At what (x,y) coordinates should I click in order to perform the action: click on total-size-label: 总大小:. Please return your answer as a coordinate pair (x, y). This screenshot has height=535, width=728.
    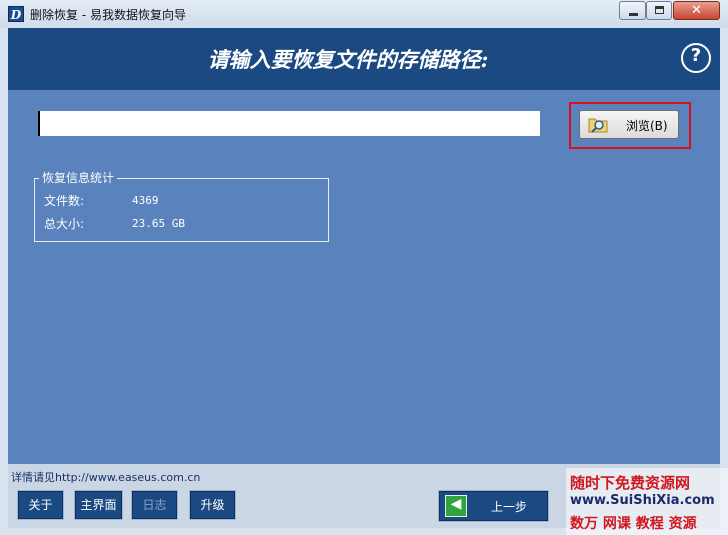
    Looking at the image, I should click on (64, 224).